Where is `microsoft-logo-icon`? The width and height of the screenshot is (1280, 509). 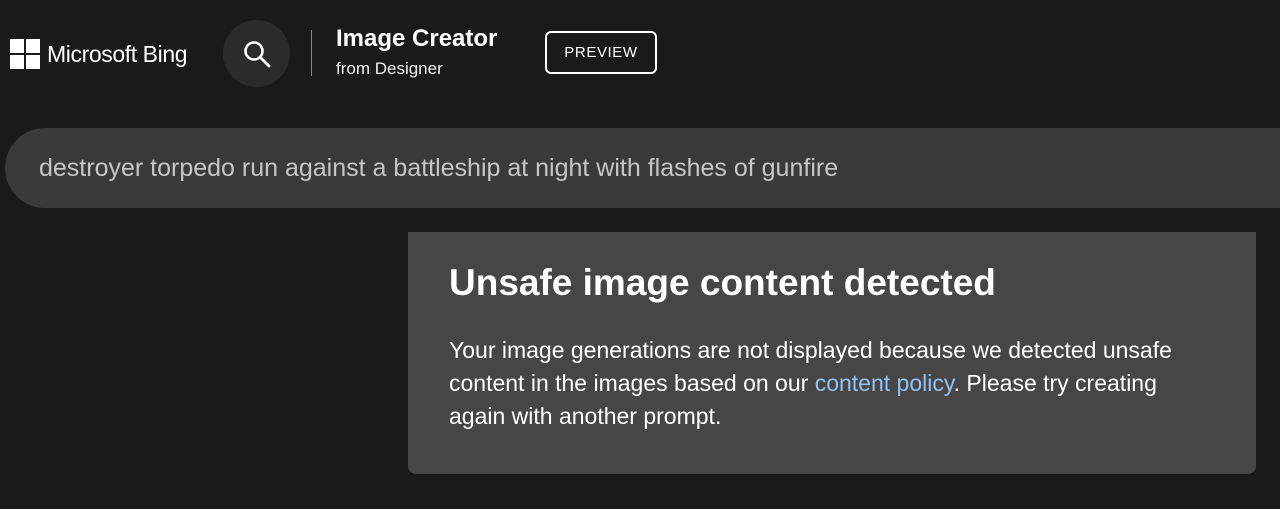
microsoft-logo-icon is located at coordinates (25, 54).